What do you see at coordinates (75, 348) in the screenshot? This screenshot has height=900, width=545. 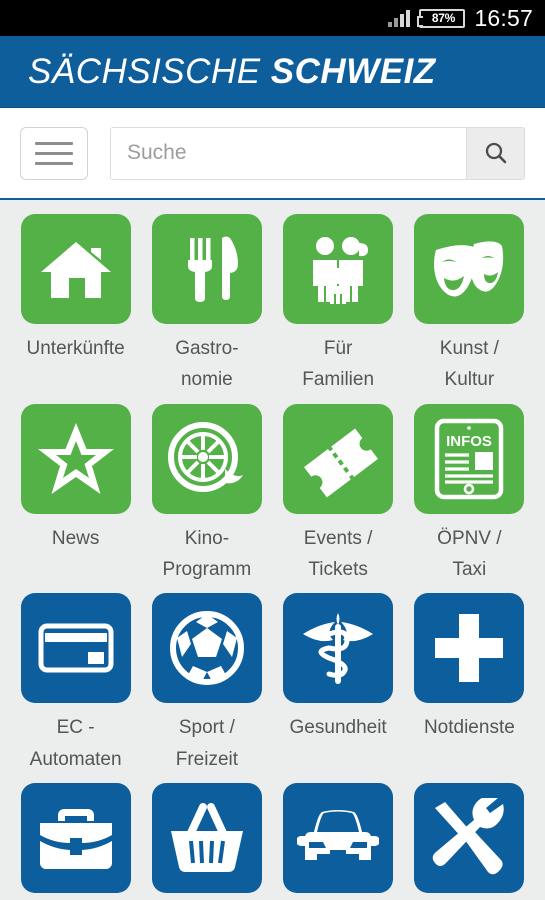 I see `tile-label: Unterkünfte` at bounding box center [75, 348].